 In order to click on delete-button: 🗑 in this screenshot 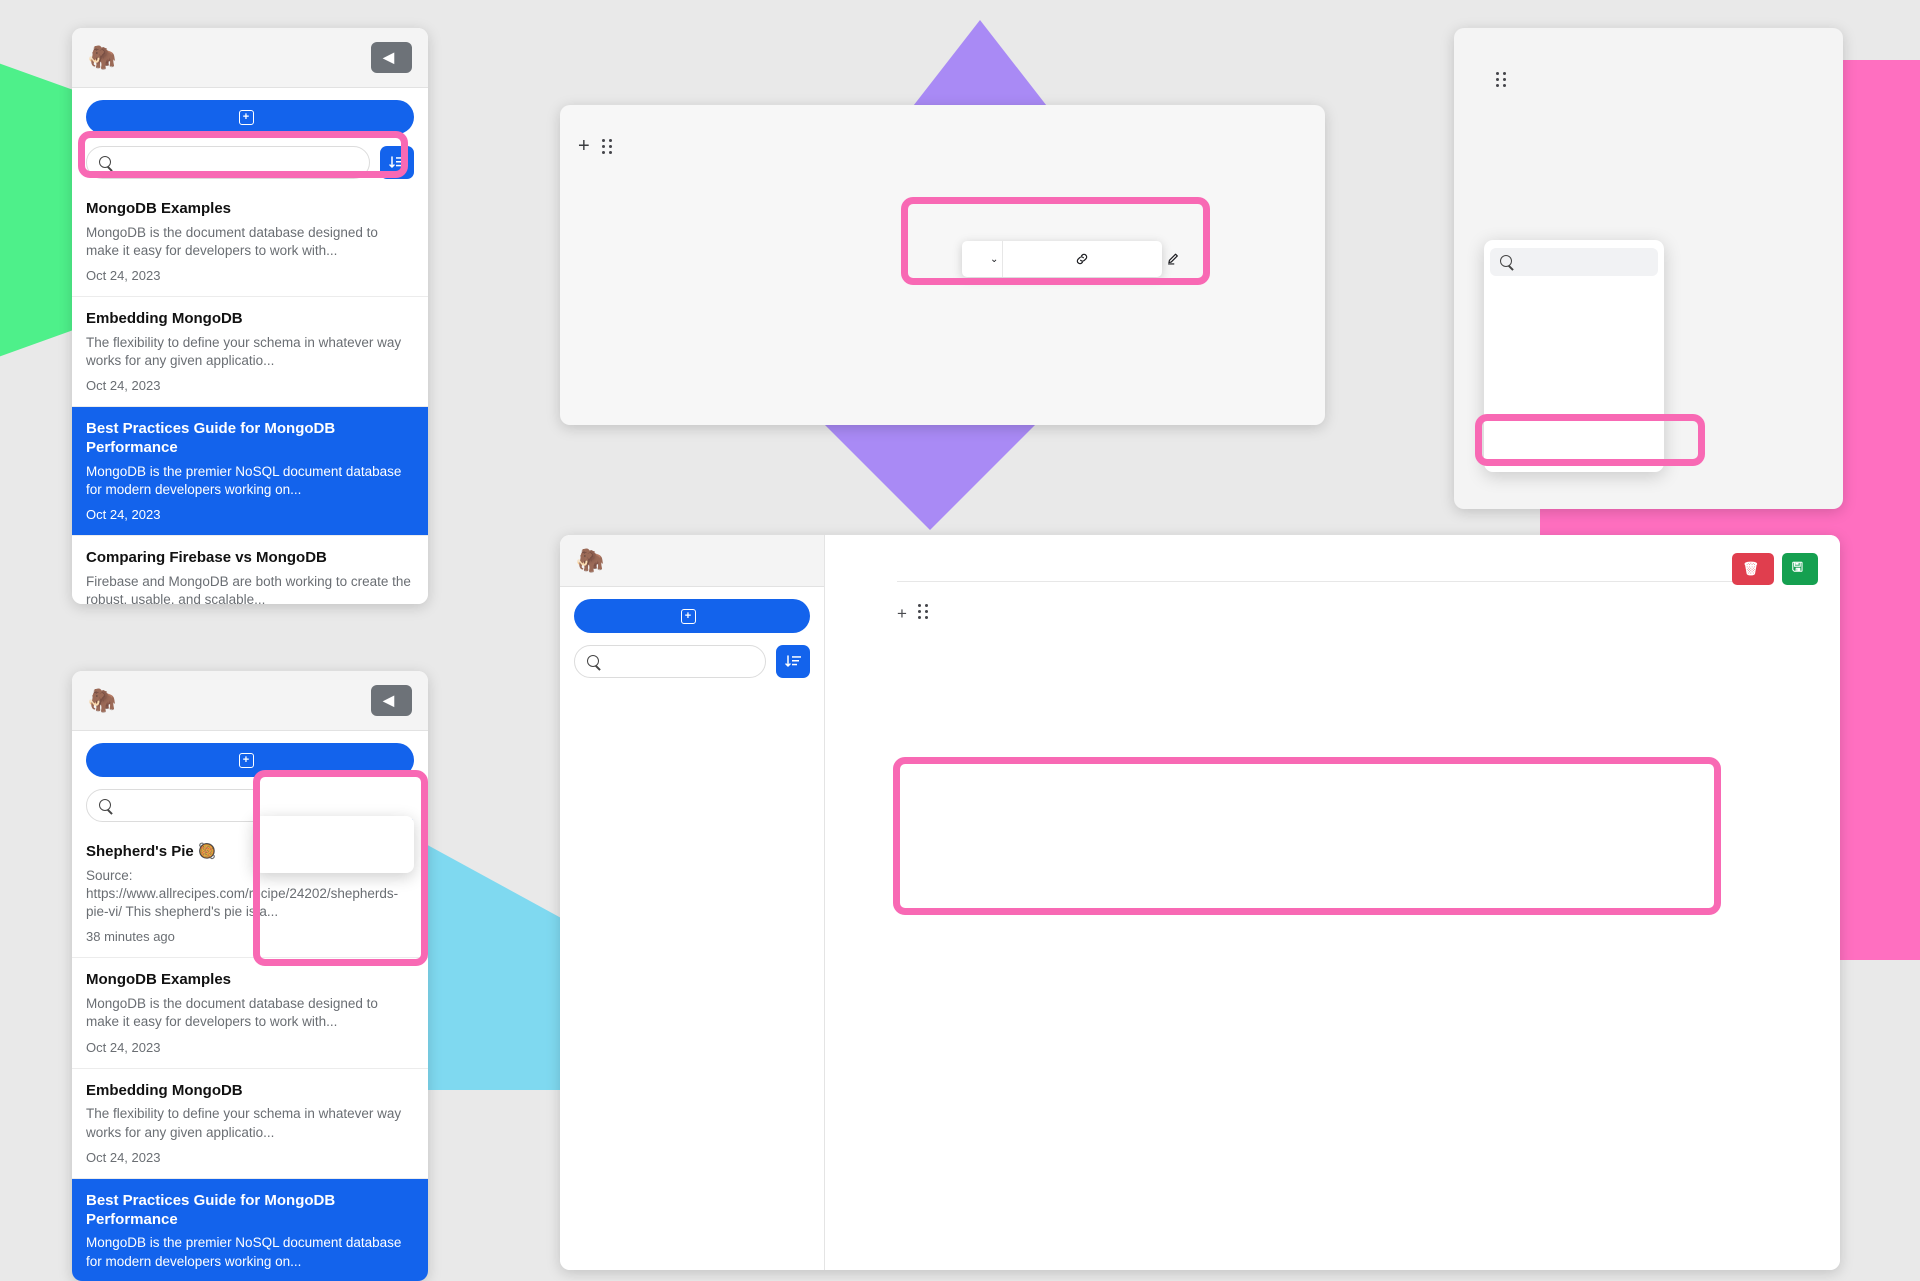, I will do `click(1753, 569)`.